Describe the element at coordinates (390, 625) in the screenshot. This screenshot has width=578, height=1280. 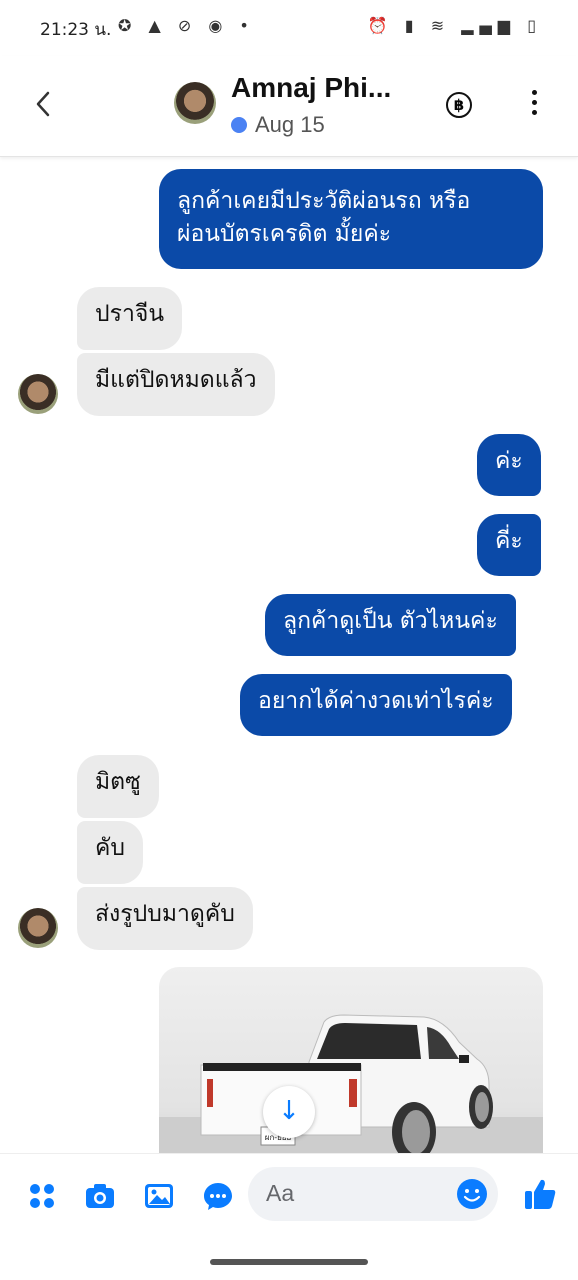
I see `message-outgoing: ลูกค้าดูเป็น ตัวไหนค่ะ` at that location.